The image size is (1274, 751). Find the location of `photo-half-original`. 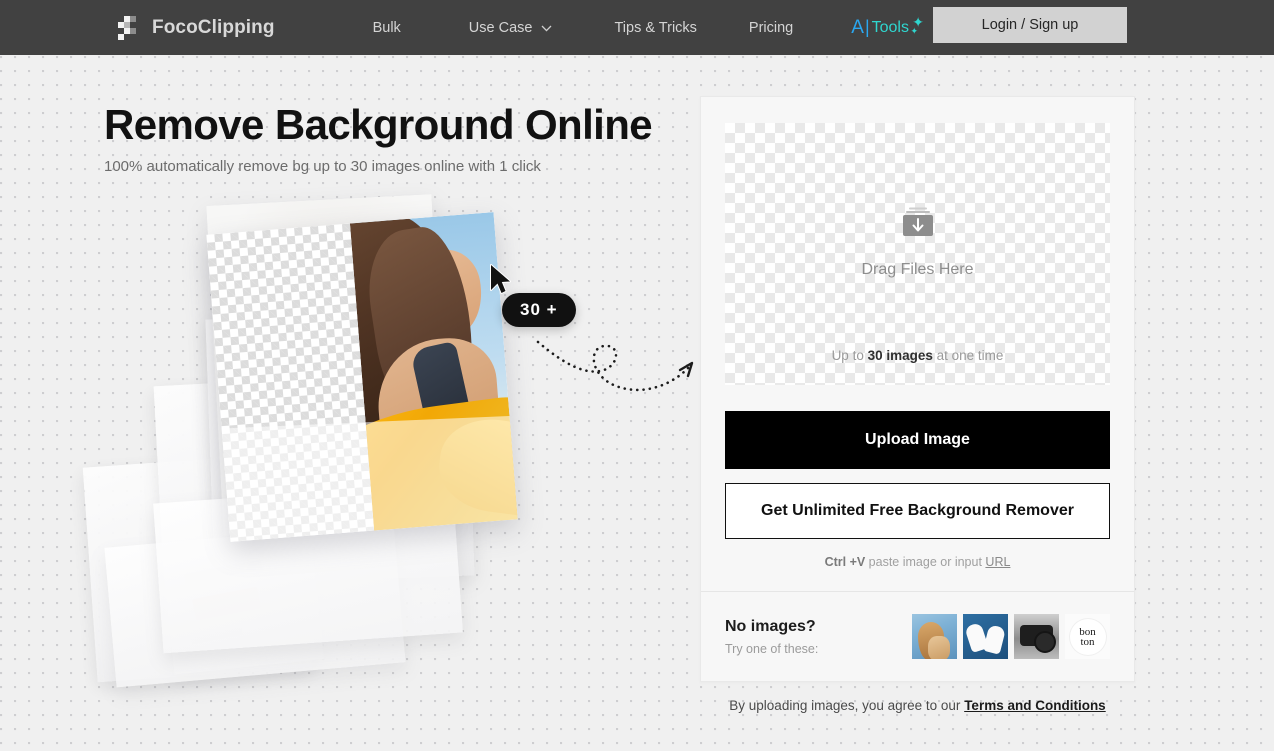

photo-half-original is located at coordinates (433, 371).